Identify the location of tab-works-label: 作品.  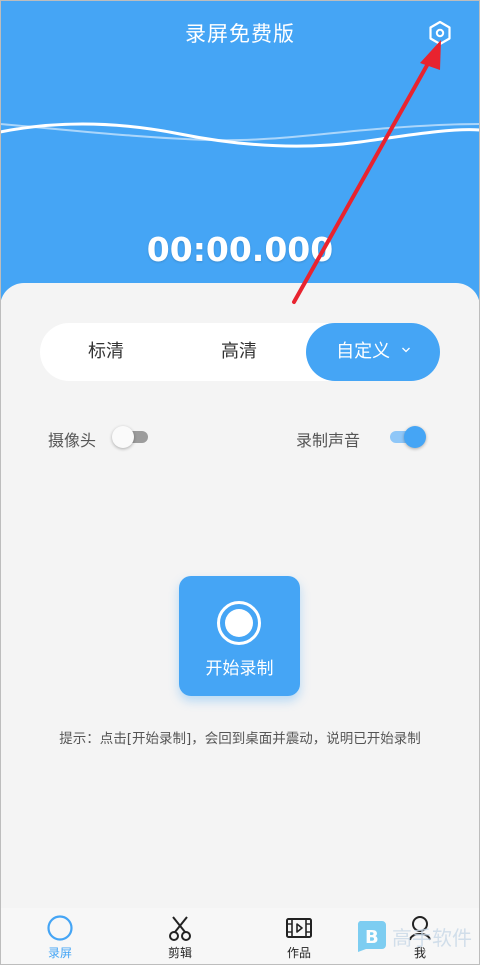
(298, 953).